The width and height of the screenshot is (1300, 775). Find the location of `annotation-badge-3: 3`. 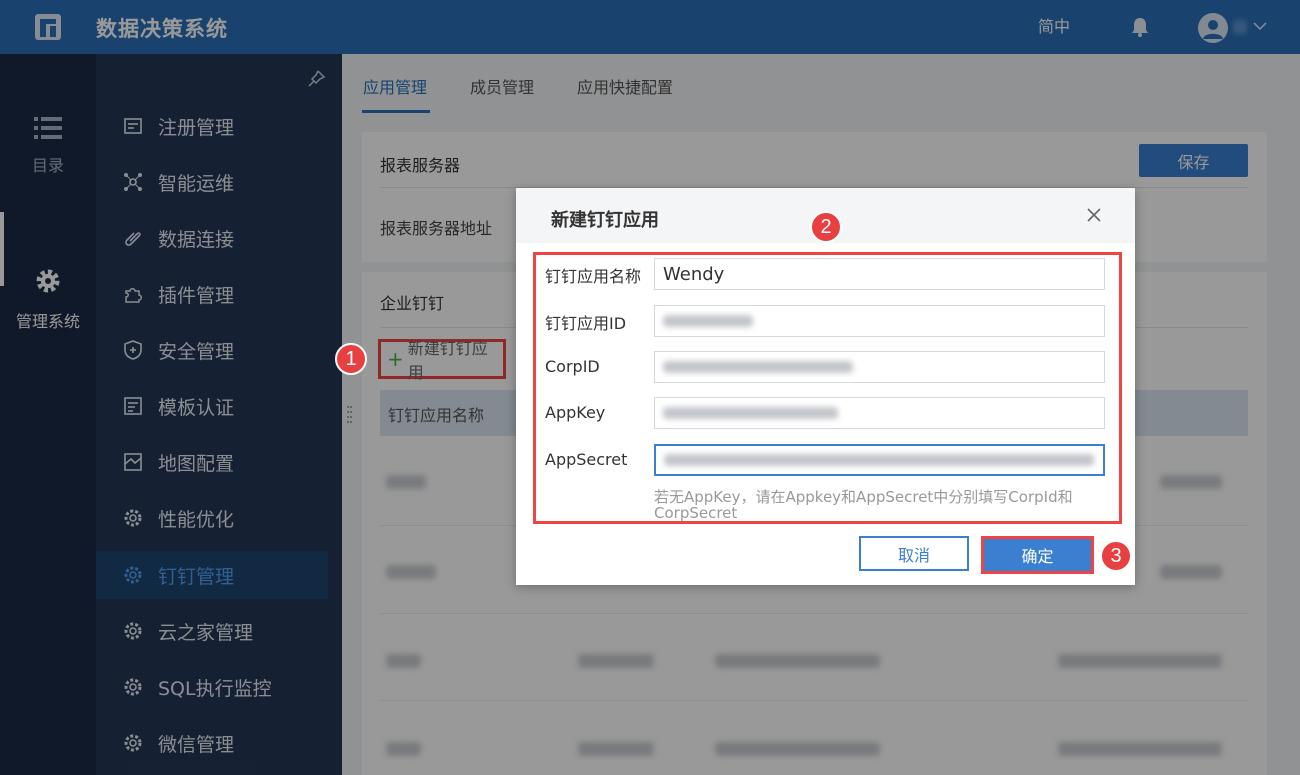

annotation-badge-3: 3 is located at coordinates (1116, 556).